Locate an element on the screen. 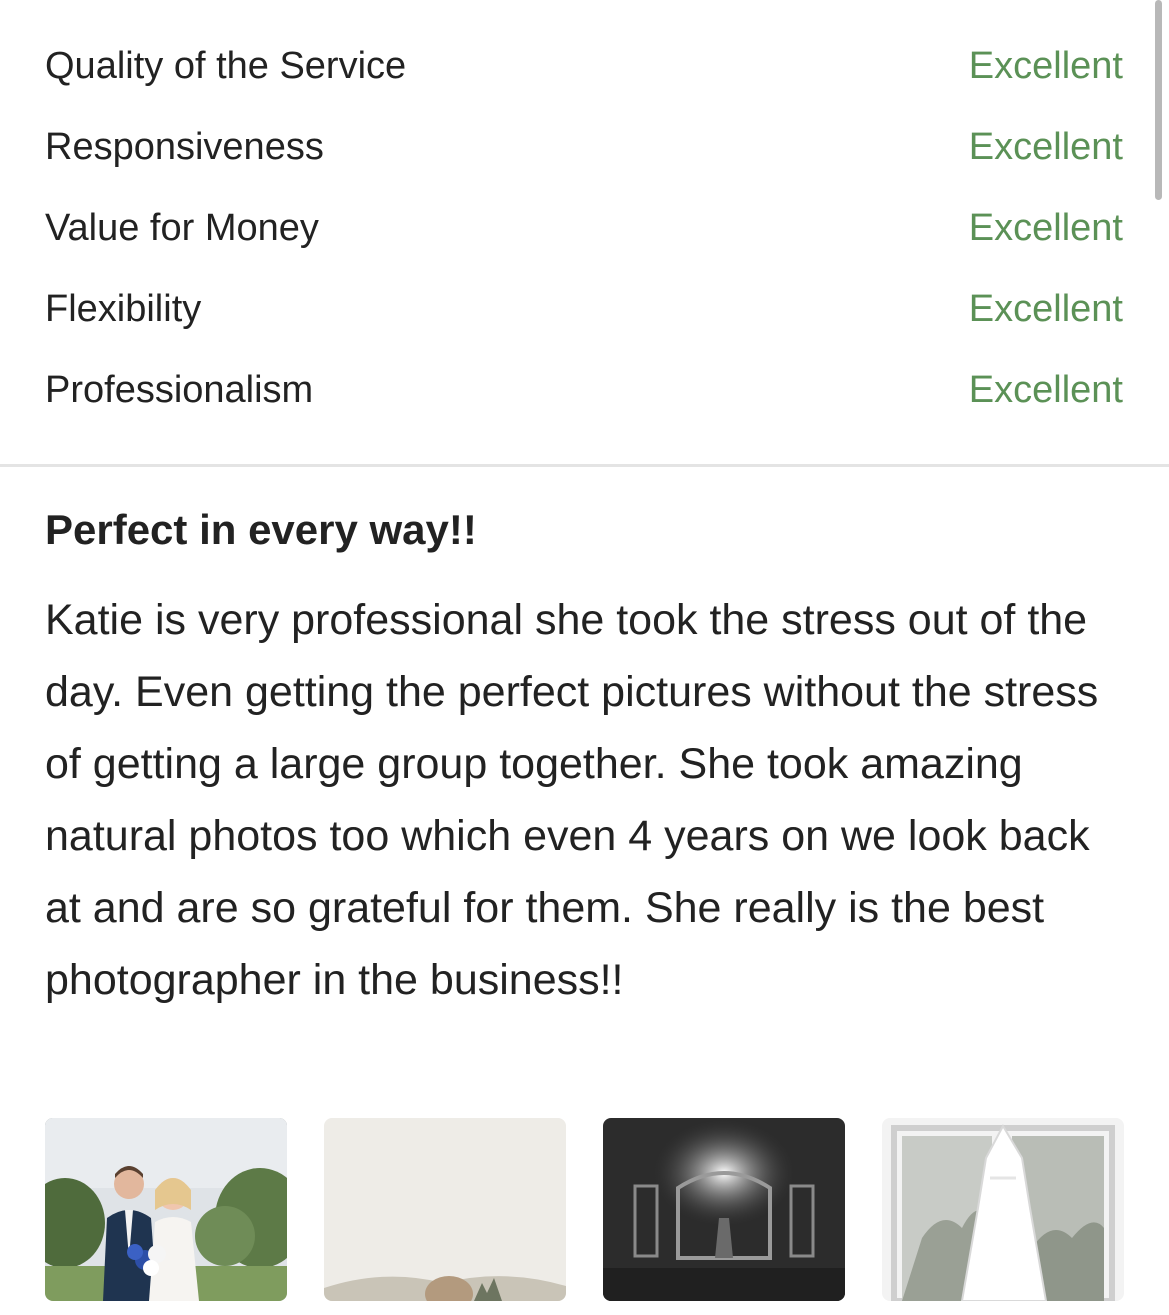 This screenshot has height=1315, width=1169. review-photo-wedding-dress is located at coordinates (1003, 1209).